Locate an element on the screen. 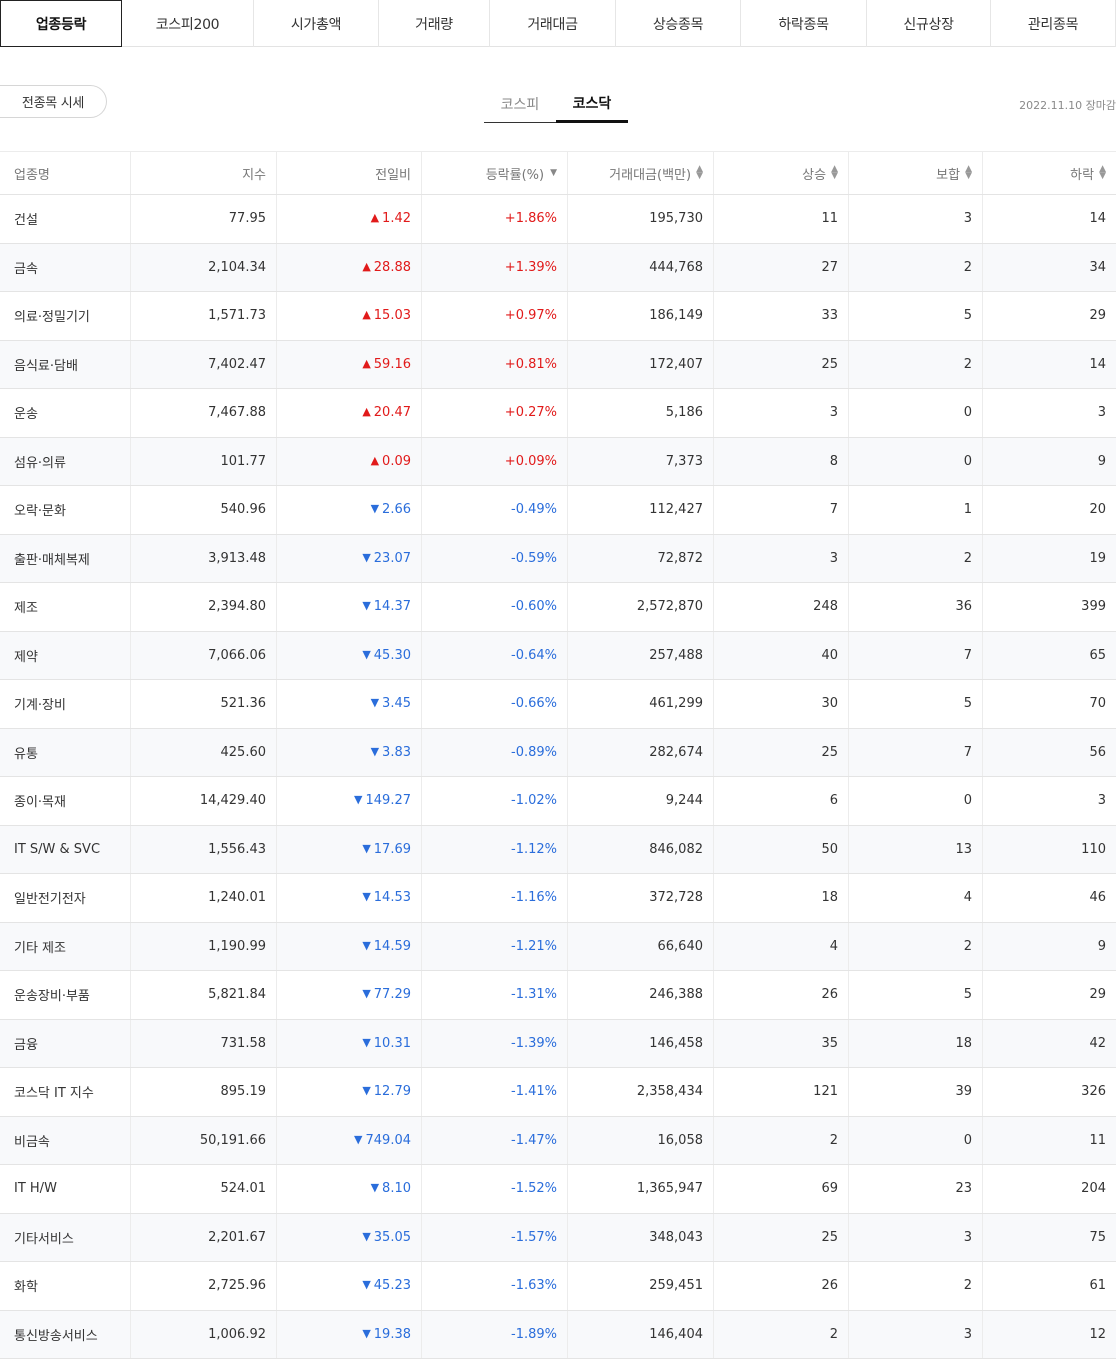 This screenshot has height=1360, width=1116. tab-kosdaq: 코스닥 is located at coordinates (592, 104).